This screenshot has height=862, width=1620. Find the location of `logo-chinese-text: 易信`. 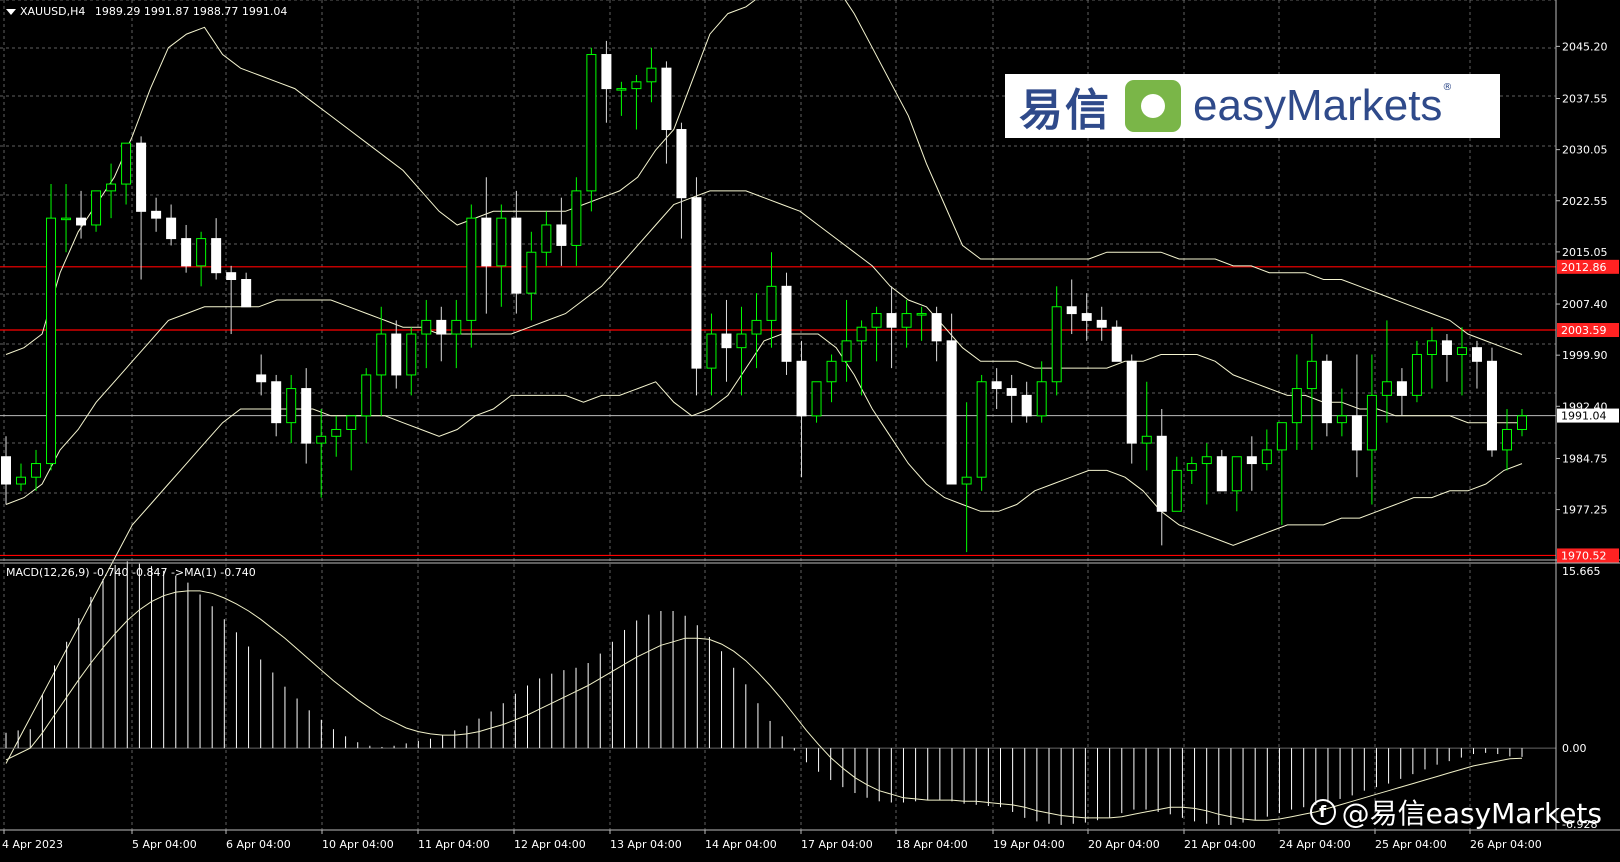

logo-chinese-text: 易信 is located at coordinates (1065, 110).